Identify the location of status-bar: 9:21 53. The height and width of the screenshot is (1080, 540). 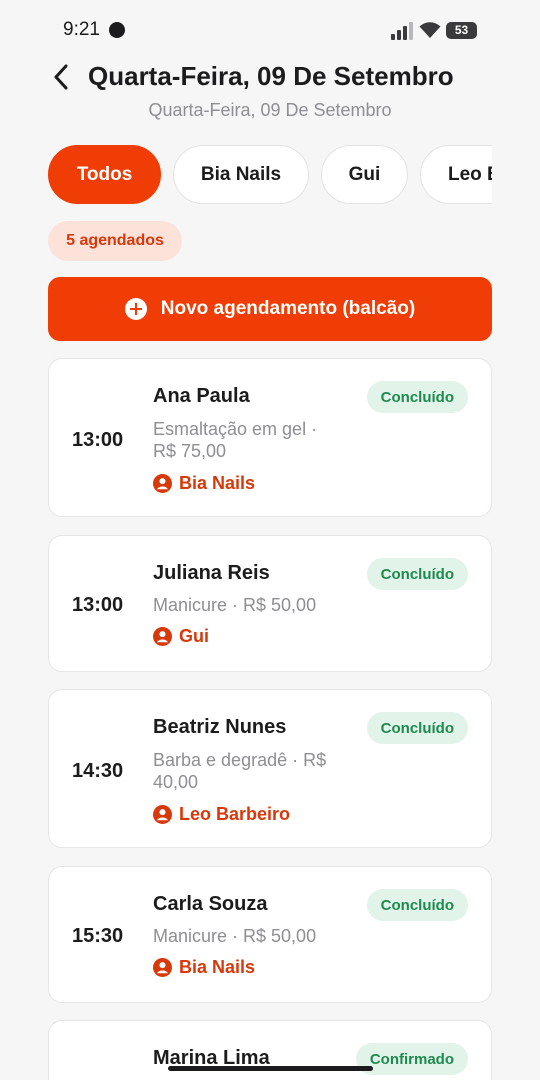
(270, 30).